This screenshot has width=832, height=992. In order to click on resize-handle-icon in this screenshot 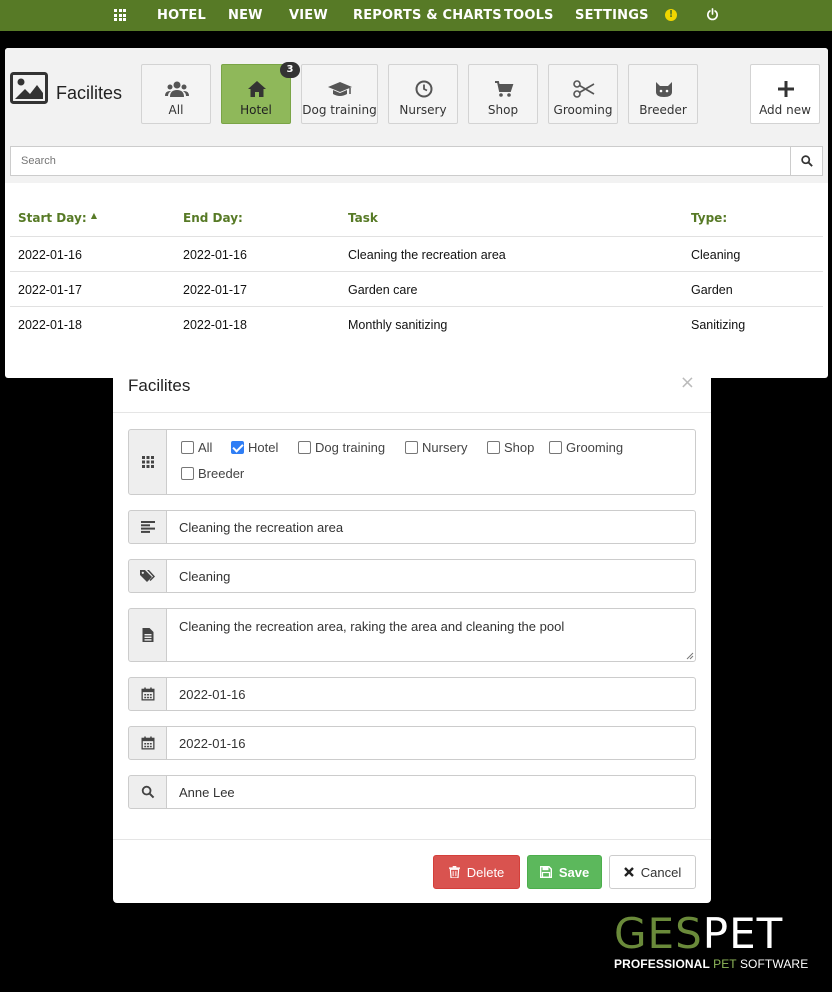, I will do `click(690, 656)`.